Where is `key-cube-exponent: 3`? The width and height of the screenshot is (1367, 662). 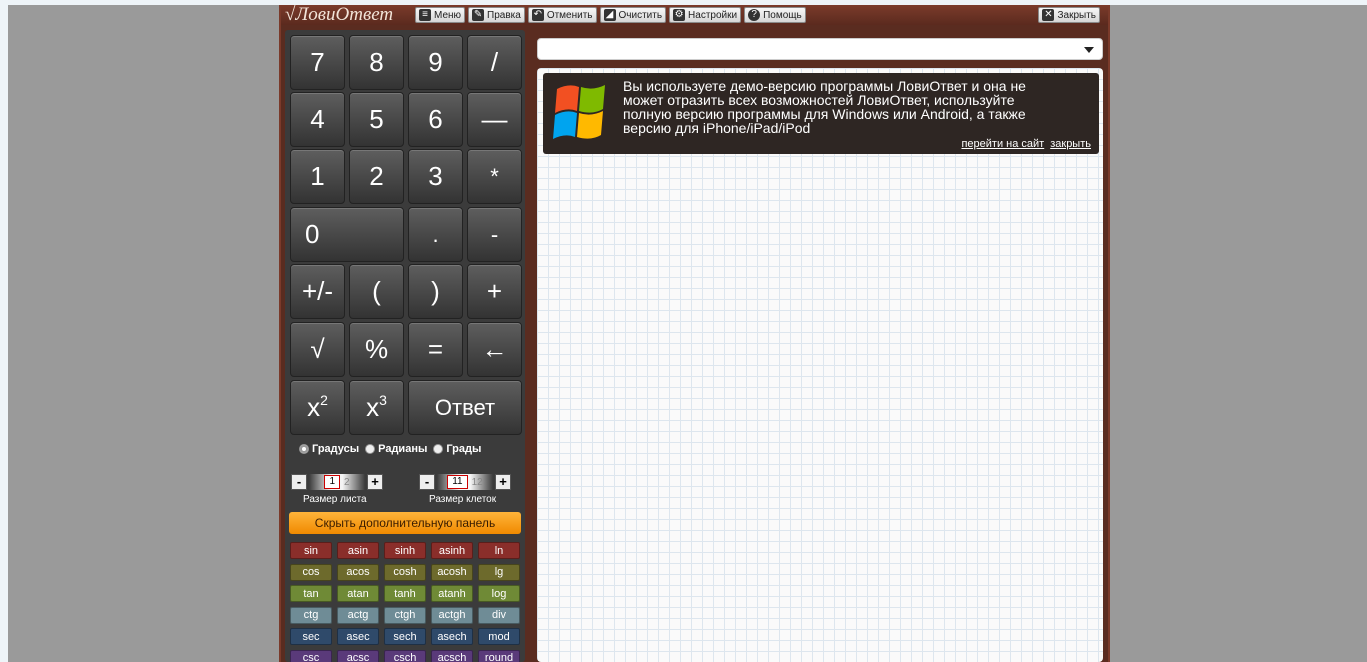
key-cube-exponent: 3 is located at coordinates (383, 399).